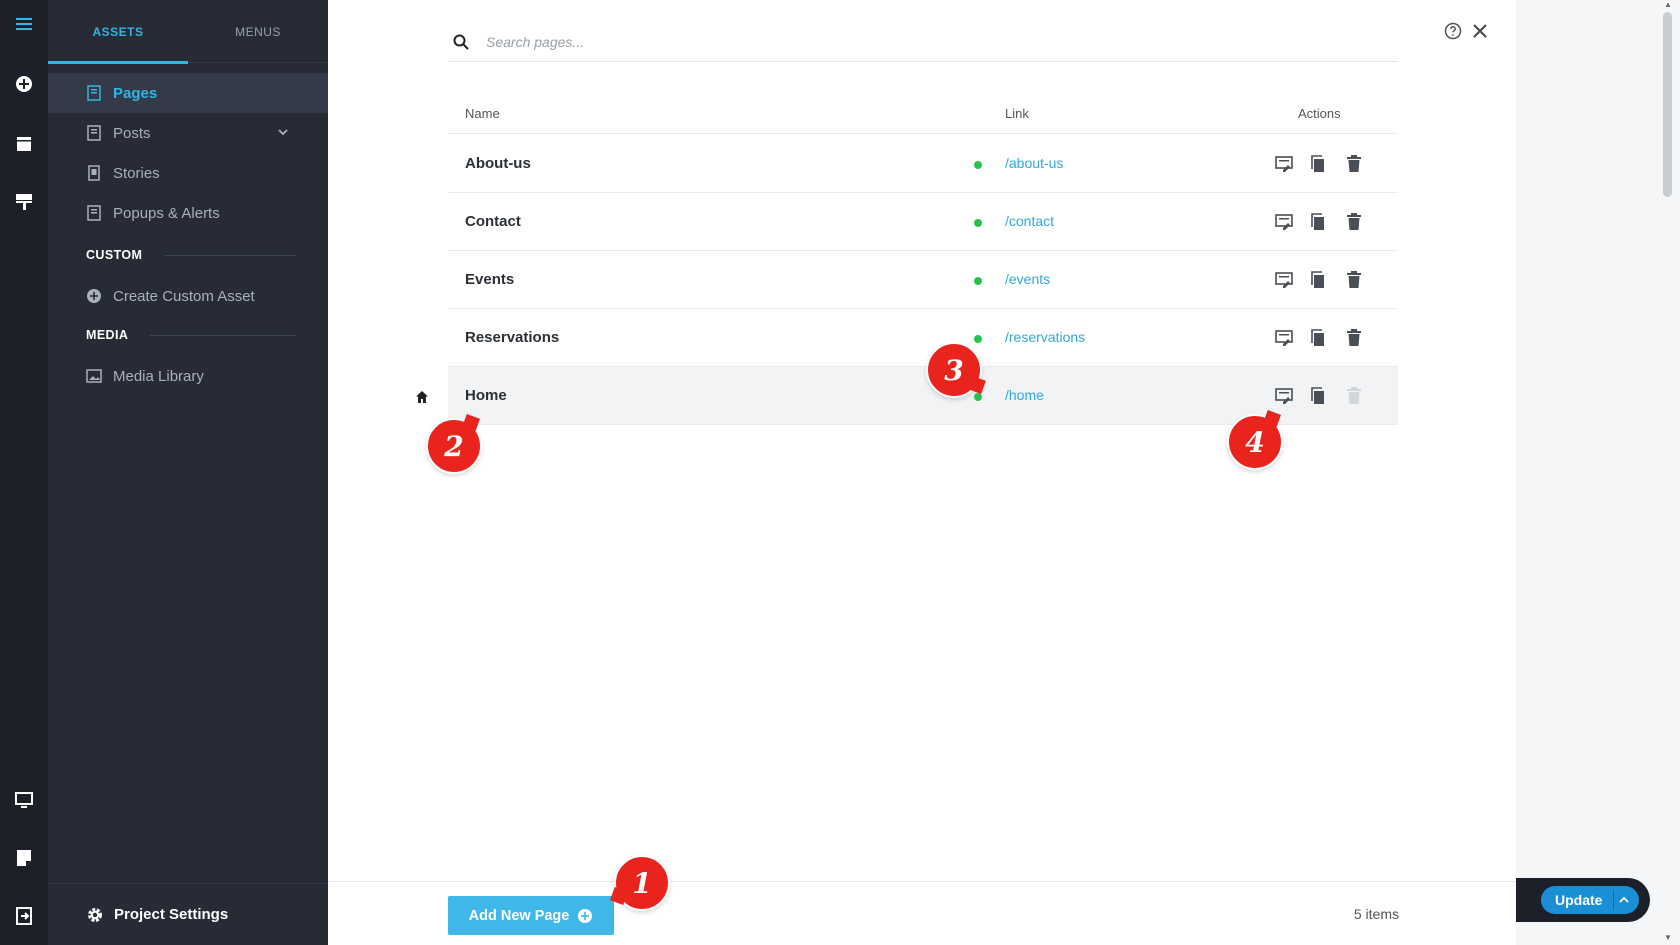 The width and height of the screenshot is (1680, 945). Describe the element at coordinates (24, 202) in the screenshot. I see `paint-roller-icon` at that location.